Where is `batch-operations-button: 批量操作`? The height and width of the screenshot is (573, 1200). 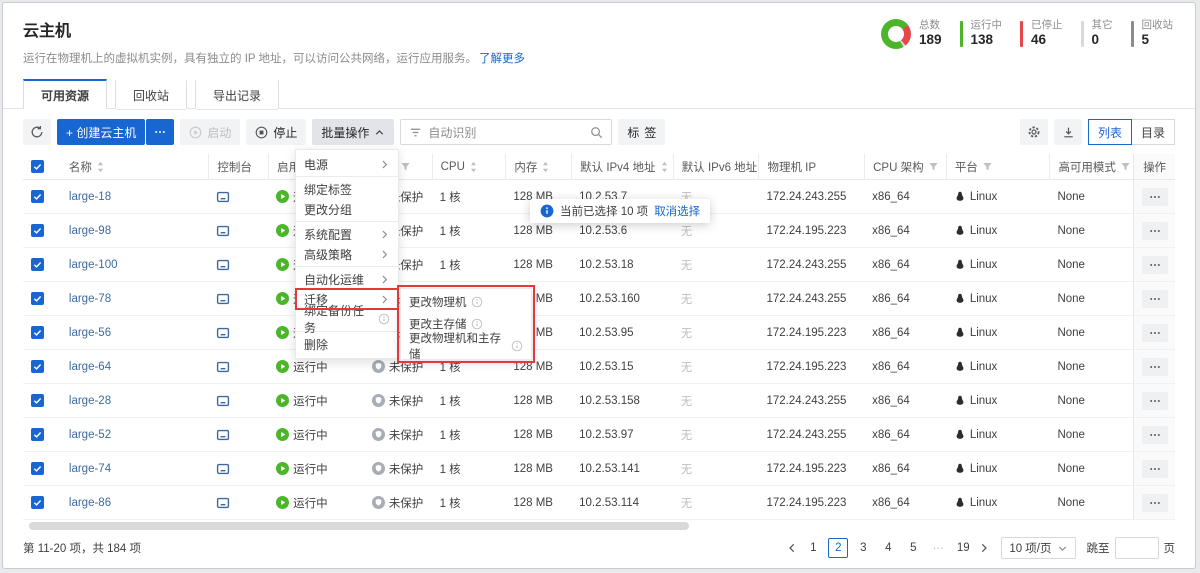 batch-operations-button: 批量操作 is located at coordinates (353, 132).